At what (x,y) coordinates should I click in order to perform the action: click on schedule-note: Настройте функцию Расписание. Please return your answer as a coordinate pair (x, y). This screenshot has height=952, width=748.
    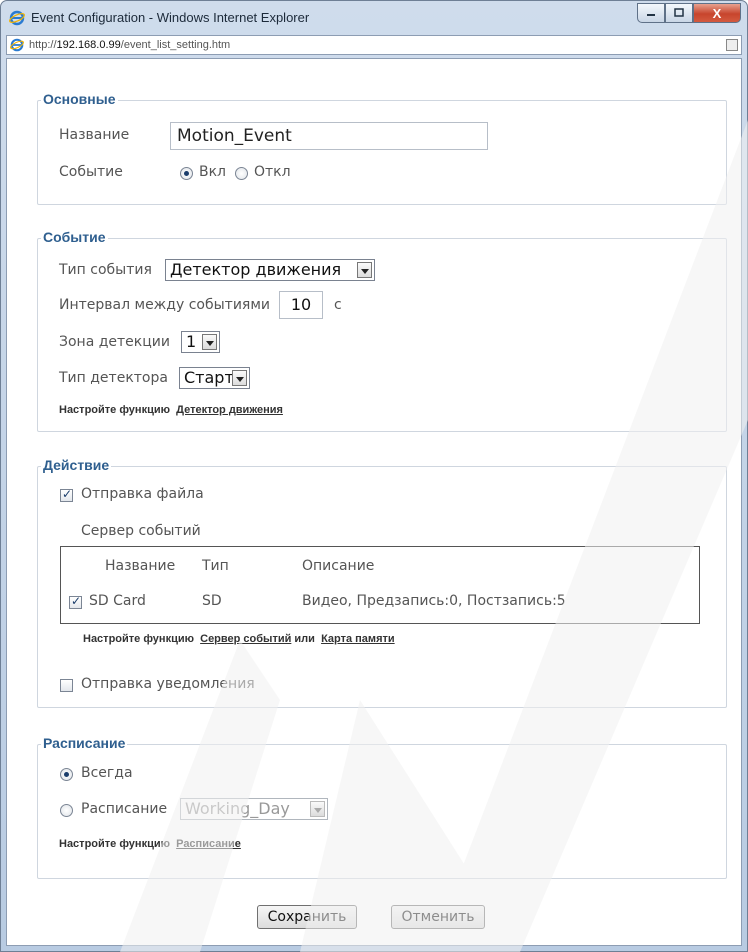
    Looking at the image, I should click on (150, 844).